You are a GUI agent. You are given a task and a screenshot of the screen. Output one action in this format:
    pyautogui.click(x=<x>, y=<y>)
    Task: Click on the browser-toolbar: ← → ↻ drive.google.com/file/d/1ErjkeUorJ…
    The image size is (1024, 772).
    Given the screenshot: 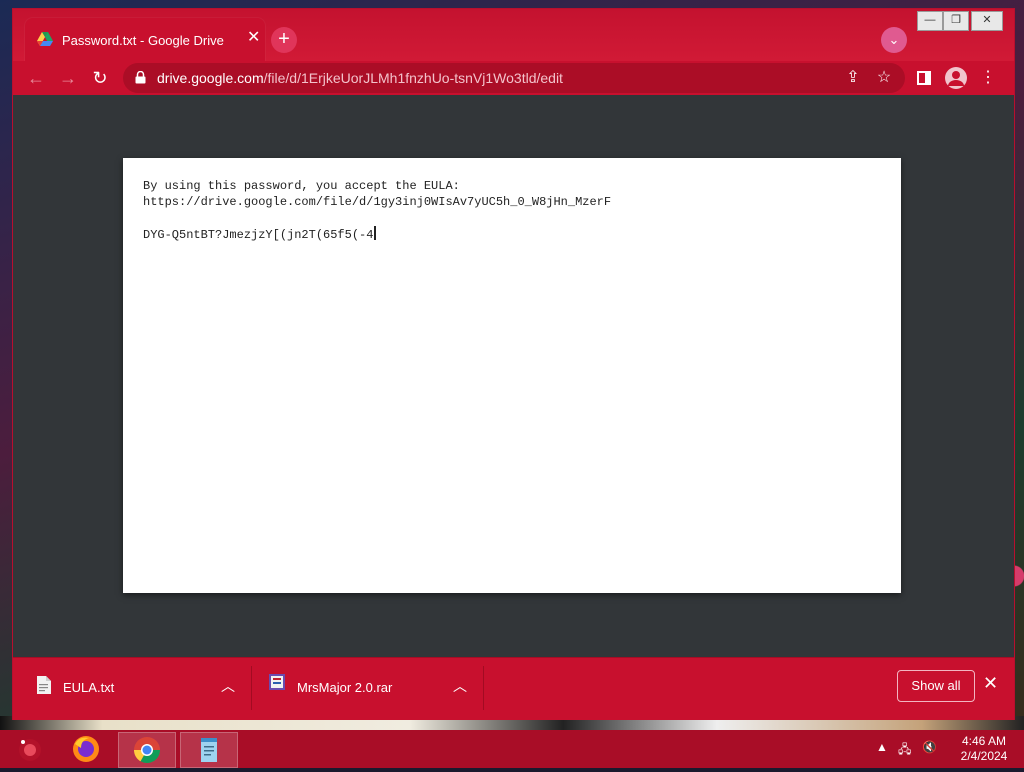 What is the action you would take?
    pyautogui.click(x=513, y=78)
    